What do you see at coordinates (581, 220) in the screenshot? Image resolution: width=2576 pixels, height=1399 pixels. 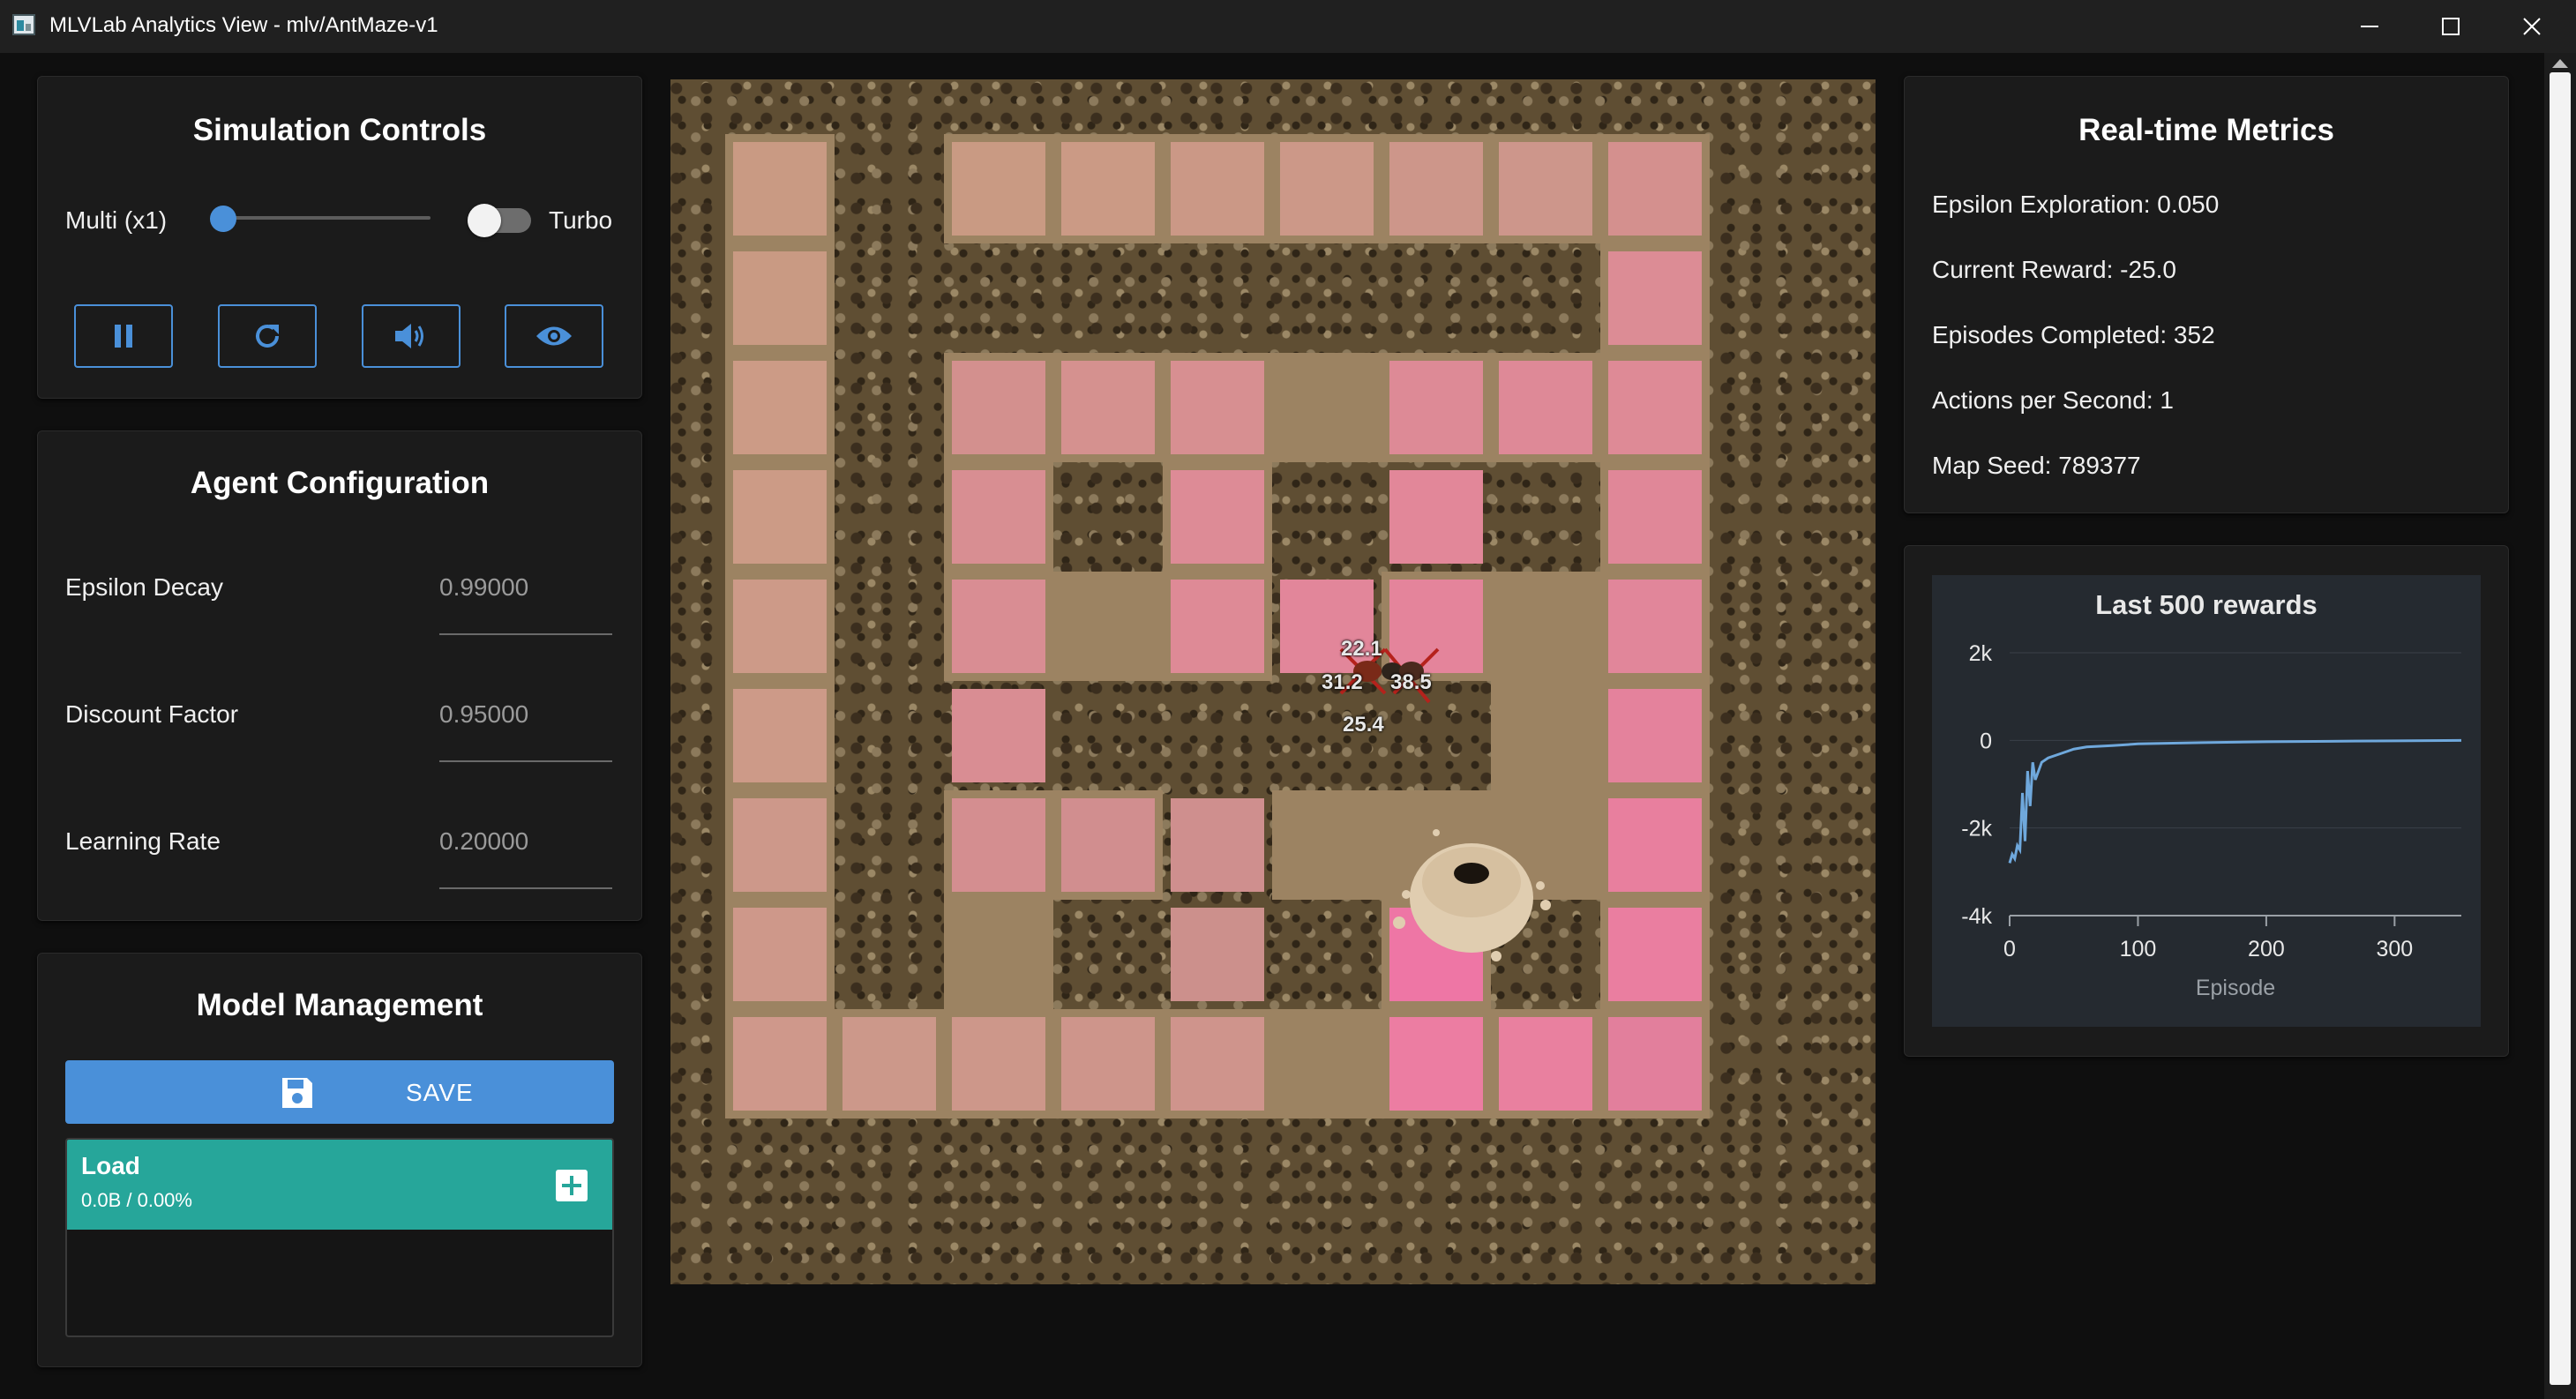 I see `turbo-label: Turbo` at bounding box center [581, 220].